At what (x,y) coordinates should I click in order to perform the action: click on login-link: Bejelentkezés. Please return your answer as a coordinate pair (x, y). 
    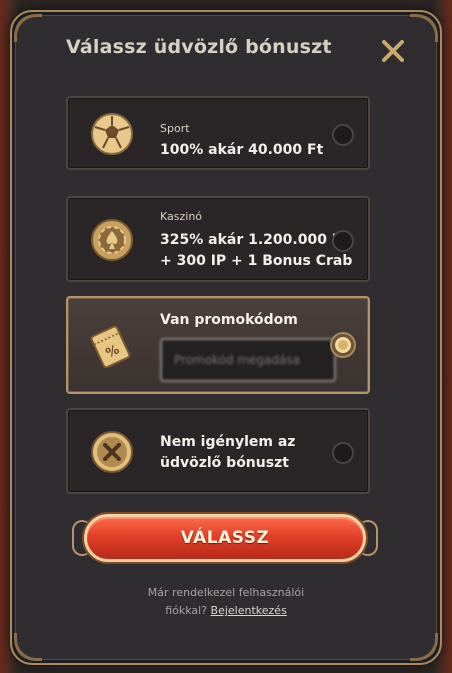
    Looking at the image, I should click on (249, 610).